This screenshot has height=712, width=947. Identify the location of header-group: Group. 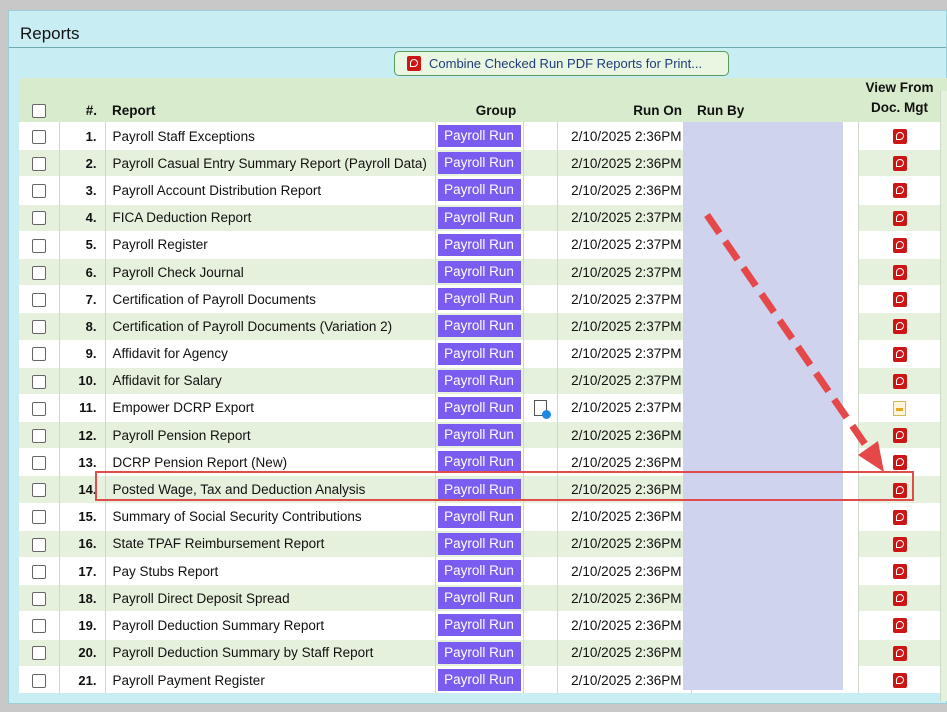
(496, 100).